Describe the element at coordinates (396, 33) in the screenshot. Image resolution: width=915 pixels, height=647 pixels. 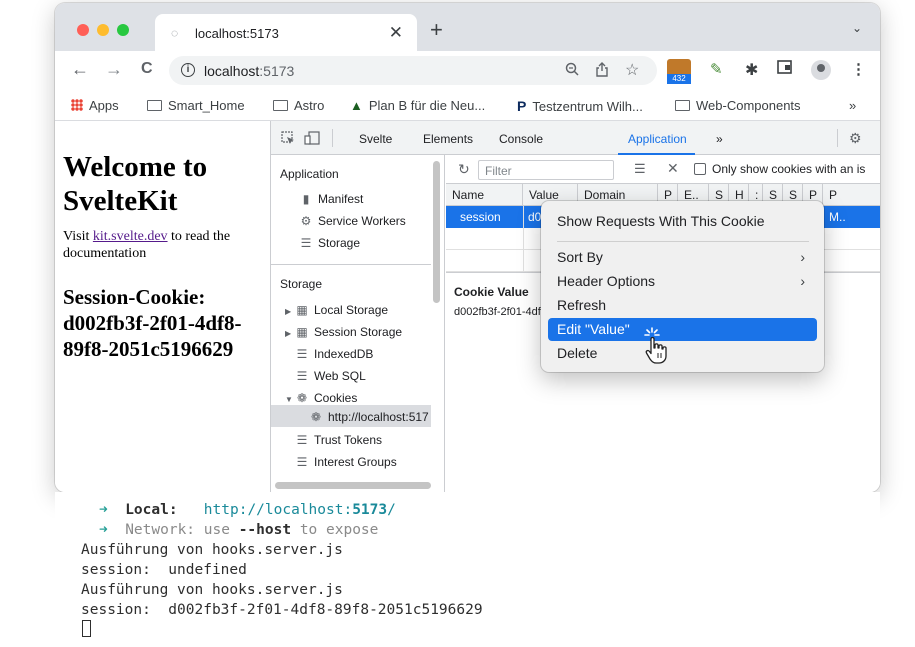
I see `close-tab-icon: ✕` at that location.